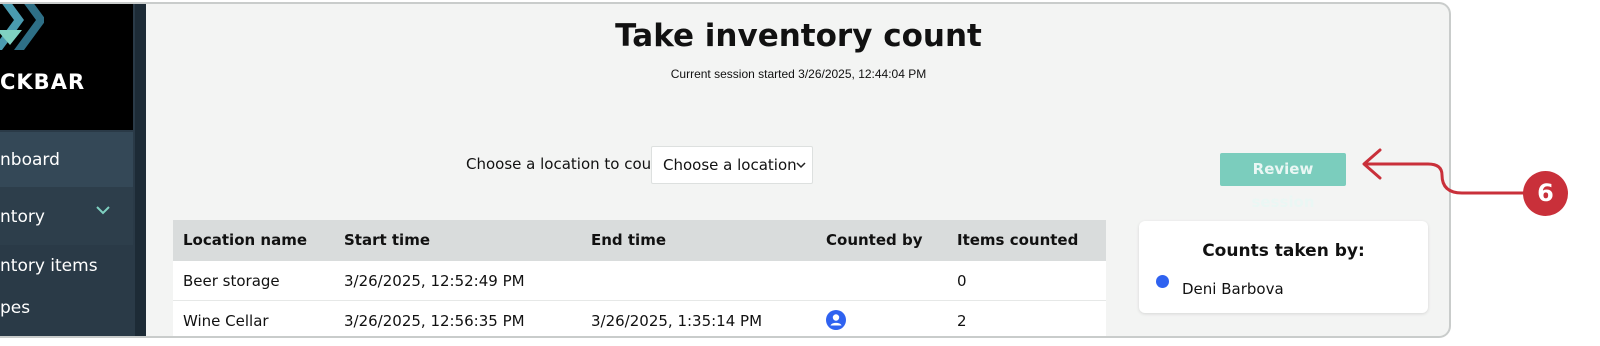  I want to click on page-title: Take inventory count, so click(798, 36).